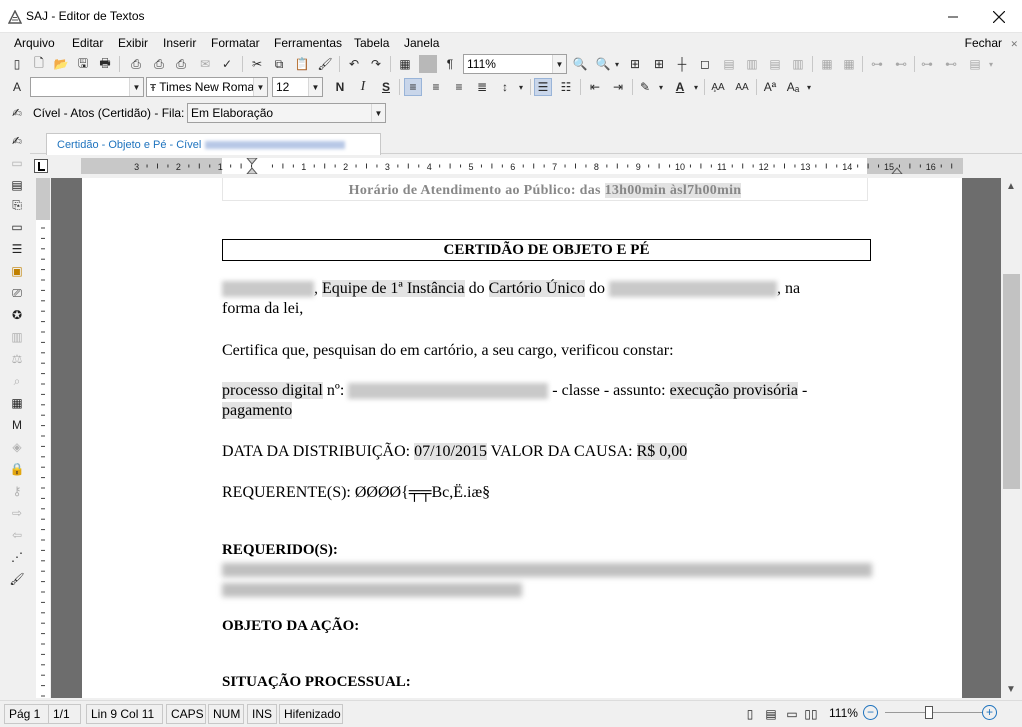 This screenshot has width=1022, height=727. I want to click on attach-icon: ⎘, so click(17, 205).